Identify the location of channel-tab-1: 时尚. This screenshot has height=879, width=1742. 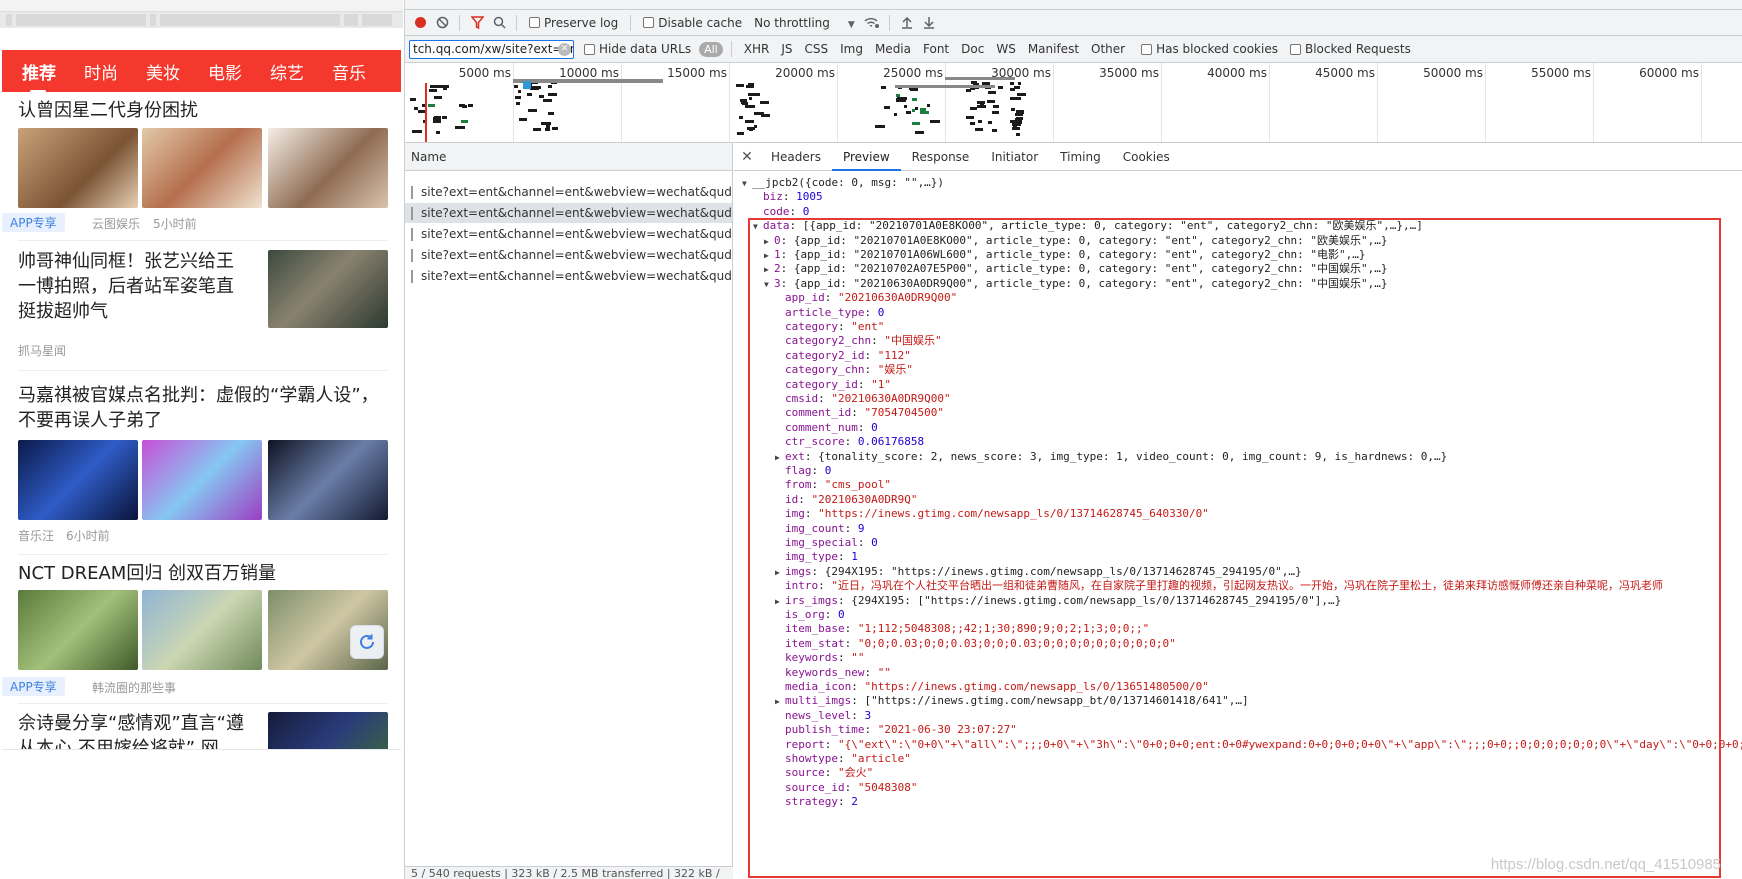
(101, 71).